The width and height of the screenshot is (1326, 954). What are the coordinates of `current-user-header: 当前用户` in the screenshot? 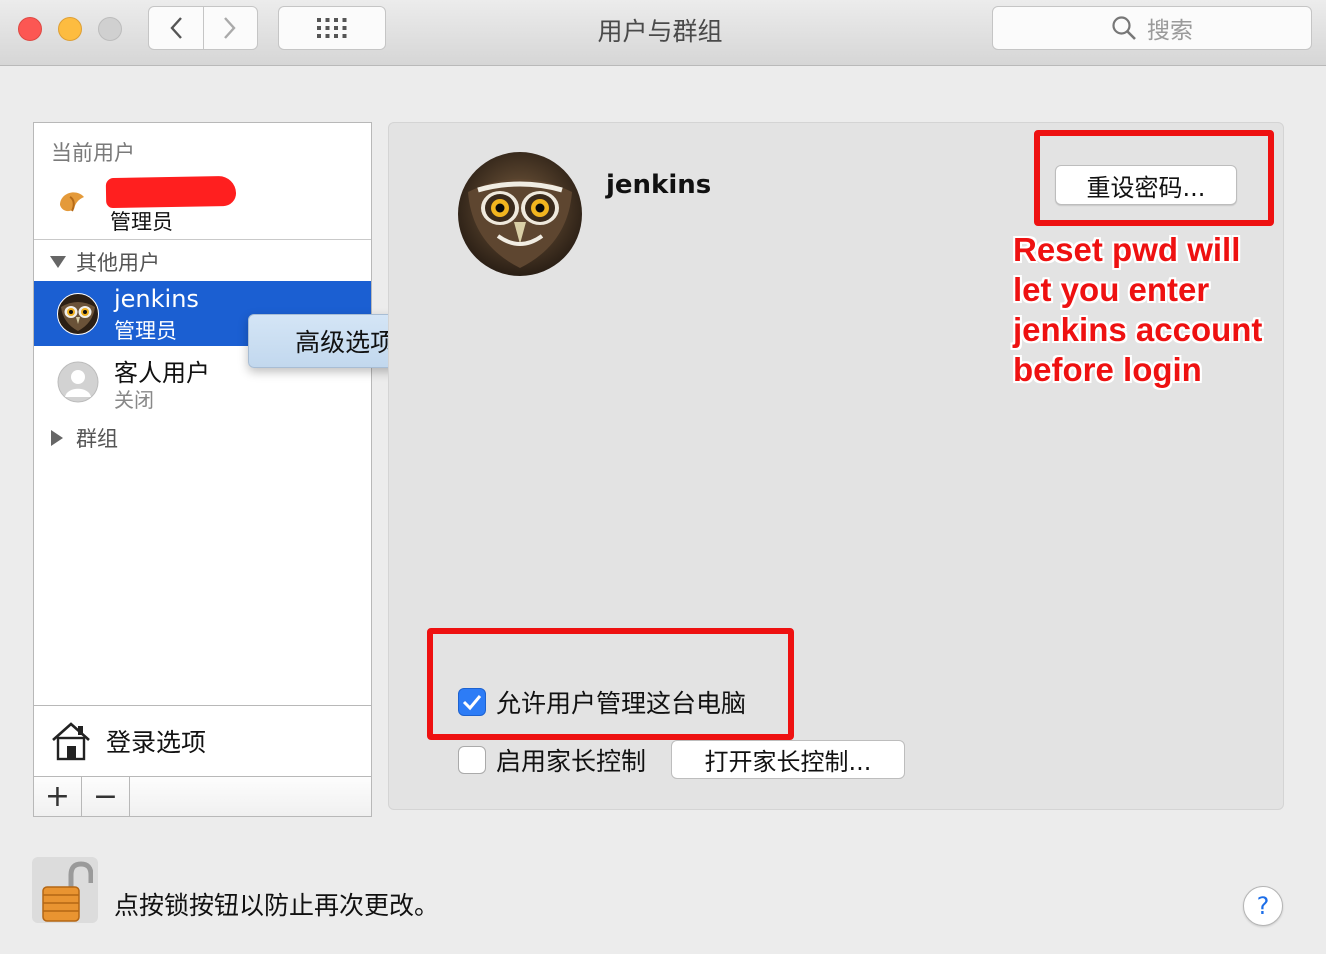 It's located at (93, 153).